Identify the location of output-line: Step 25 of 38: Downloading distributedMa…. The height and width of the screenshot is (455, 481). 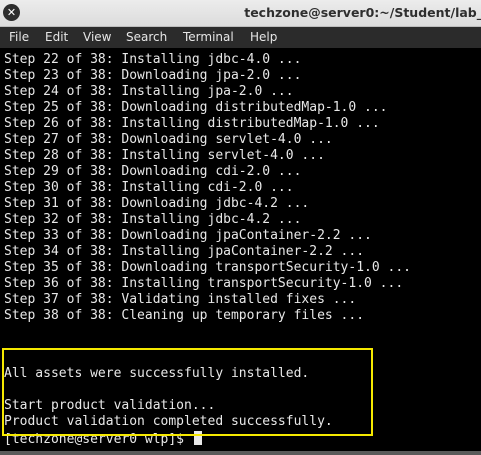
(196, 107).